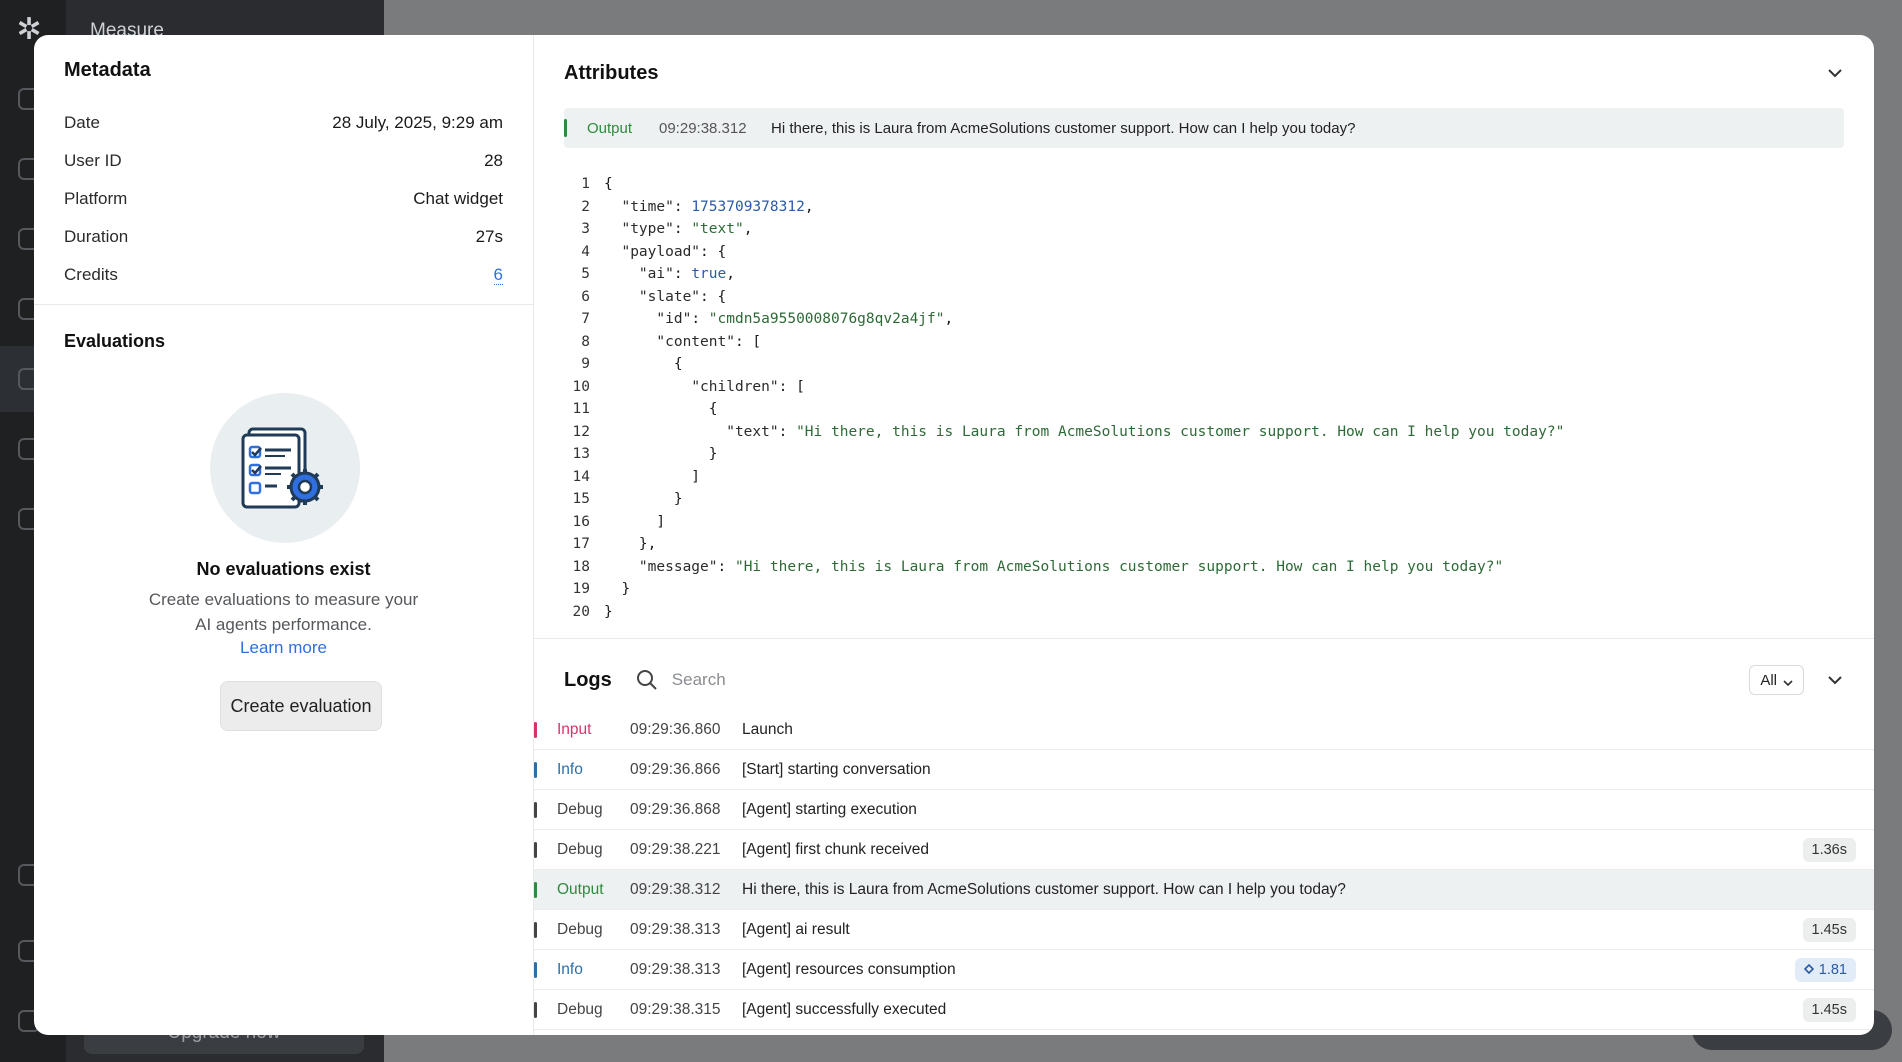 This screenshot has height=1062, width=1902. What do you see at coordinates (1204, 730) in the screenshot?
I see `log-row: Input 09:29:36.860 Launch` at bounding box center [1204, 730].